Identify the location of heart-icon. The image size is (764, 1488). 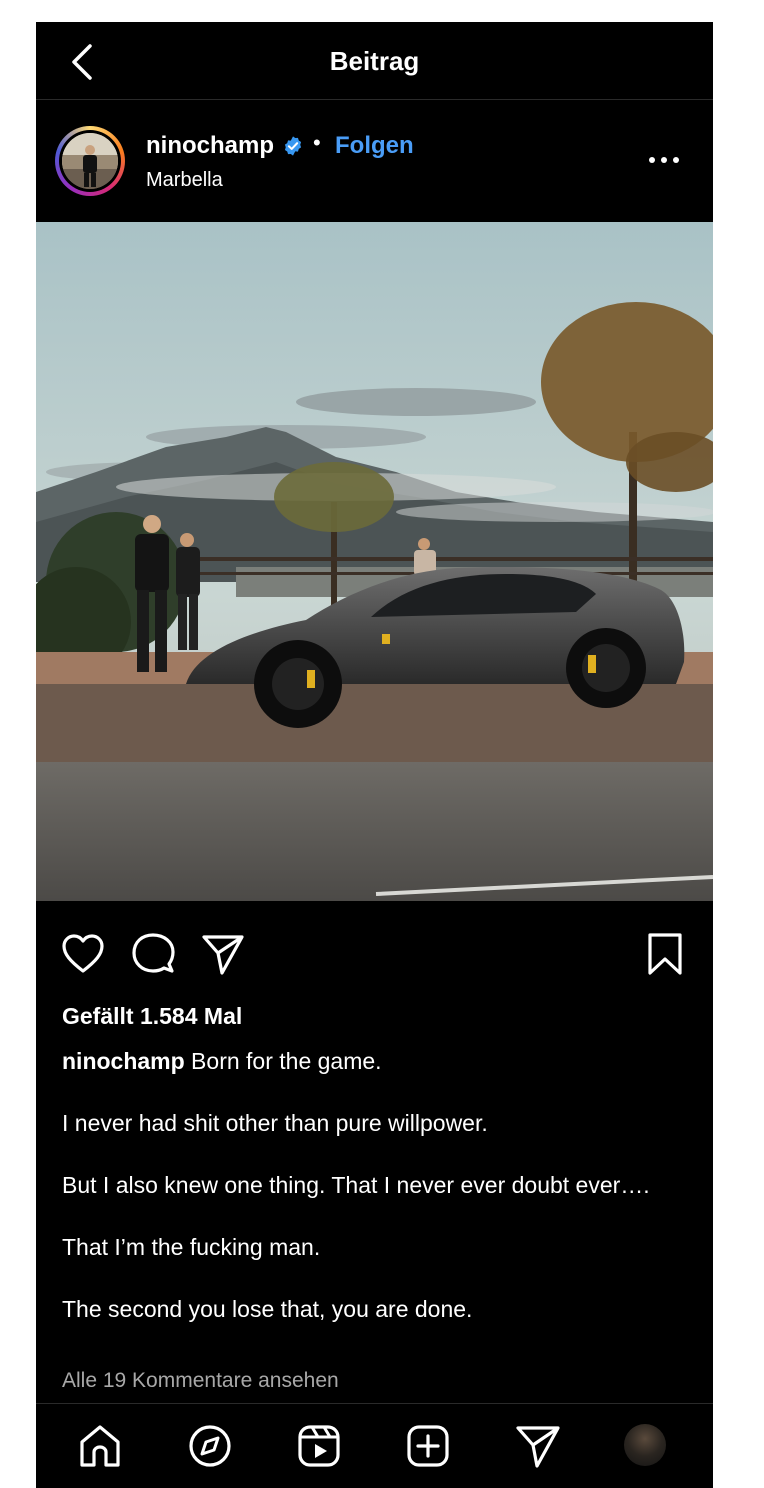
(83, 954).